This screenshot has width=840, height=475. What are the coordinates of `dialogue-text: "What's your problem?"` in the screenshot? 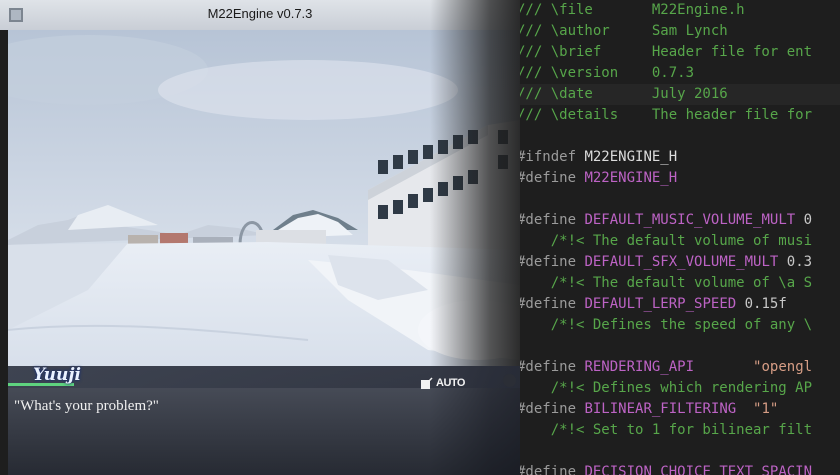 It's located at (86, 406).